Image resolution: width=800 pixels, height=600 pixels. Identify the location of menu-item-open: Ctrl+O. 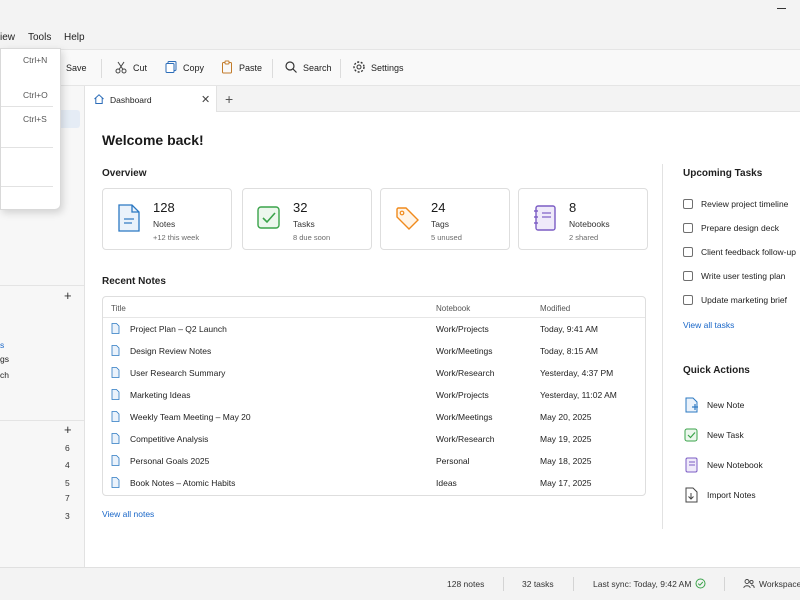
(35, 95).